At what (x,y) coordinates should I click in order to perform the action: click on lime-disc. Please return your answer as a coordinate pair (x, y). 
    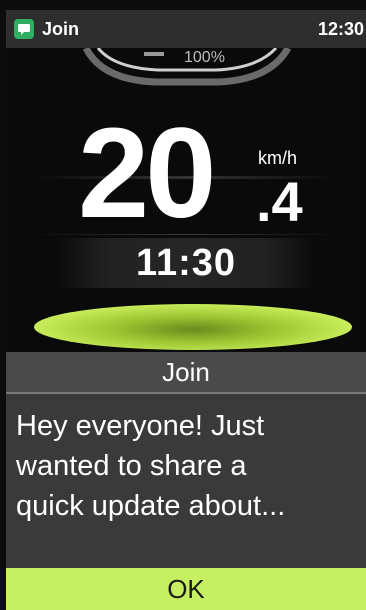
    Looking at the image, I should click on (193, 327).